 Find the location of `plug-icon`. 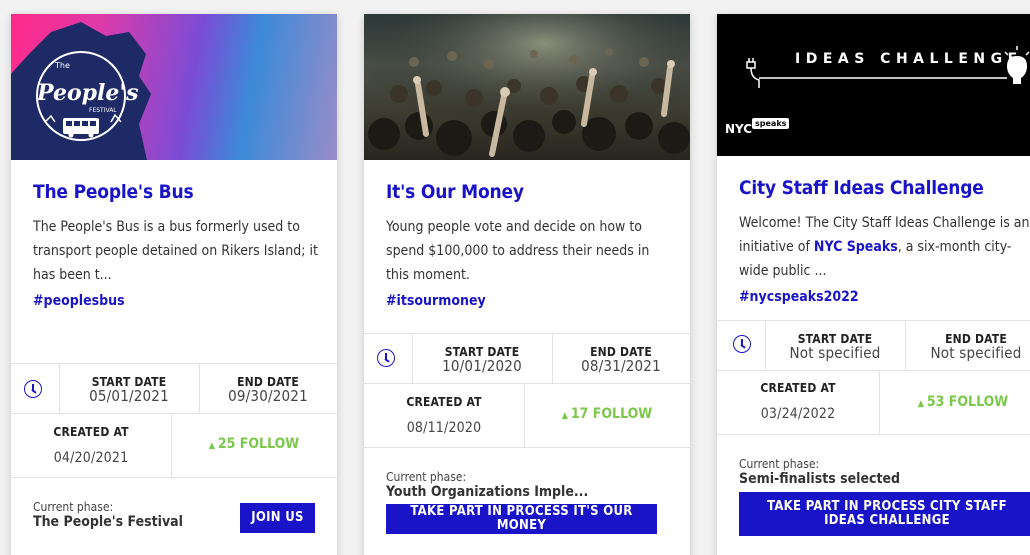

plug-icon is located at coordinates (888, 67).